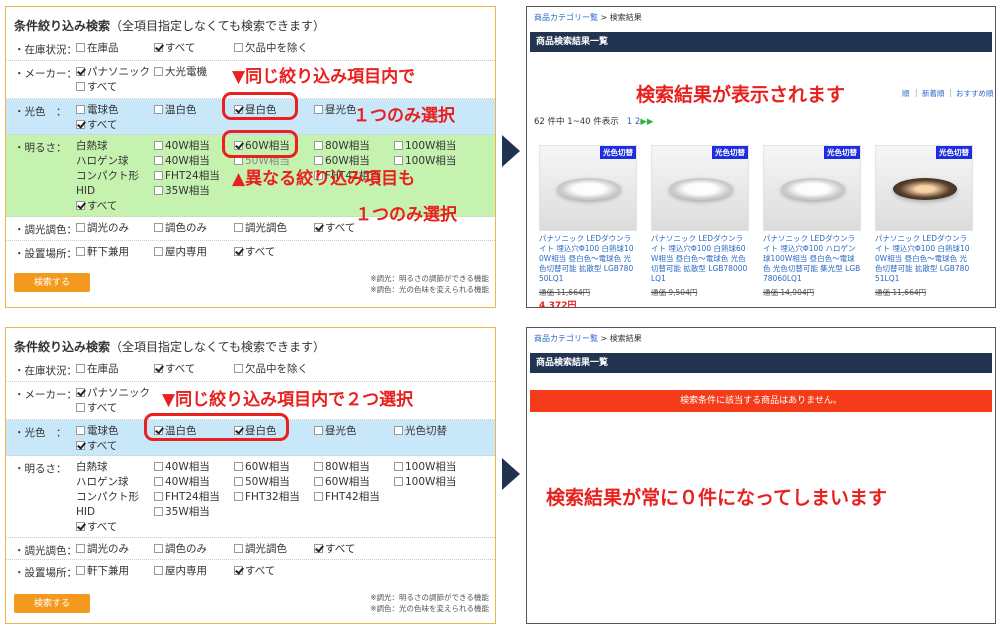 Image resolution: width=1000 pixels, height=630 pixels. Describe the element at coordinates (347, 497) in the screenshot. I see `checkbox-fht42: FHT42相当` at that location.